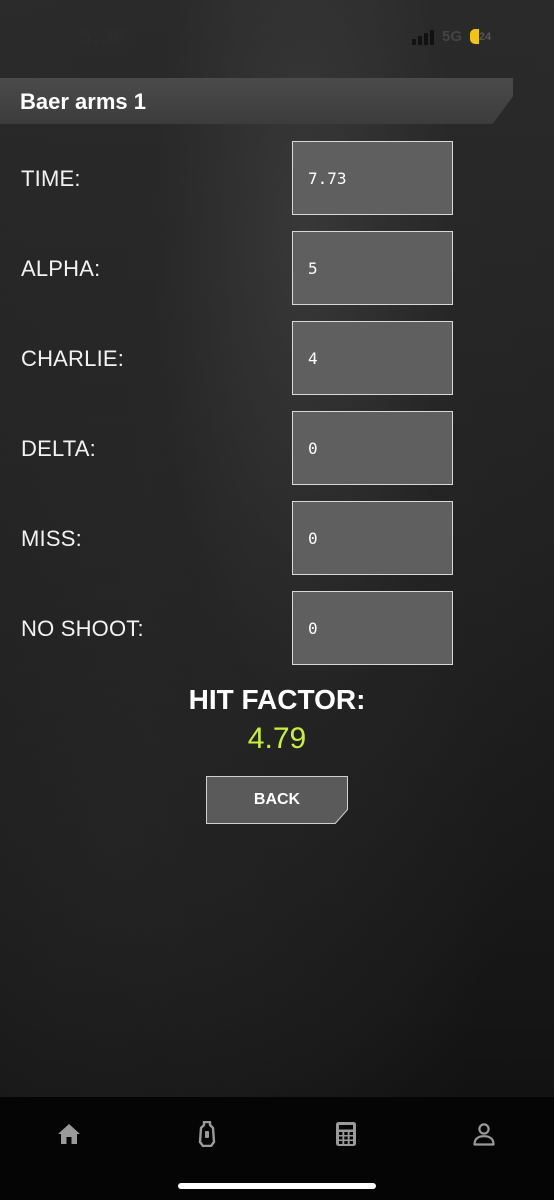 This screenshot has height=1200, width=554. Describe the element at coordinates (277, 268) in the screenshot. I see `field-row-alpha: ALPHA:` at that location.